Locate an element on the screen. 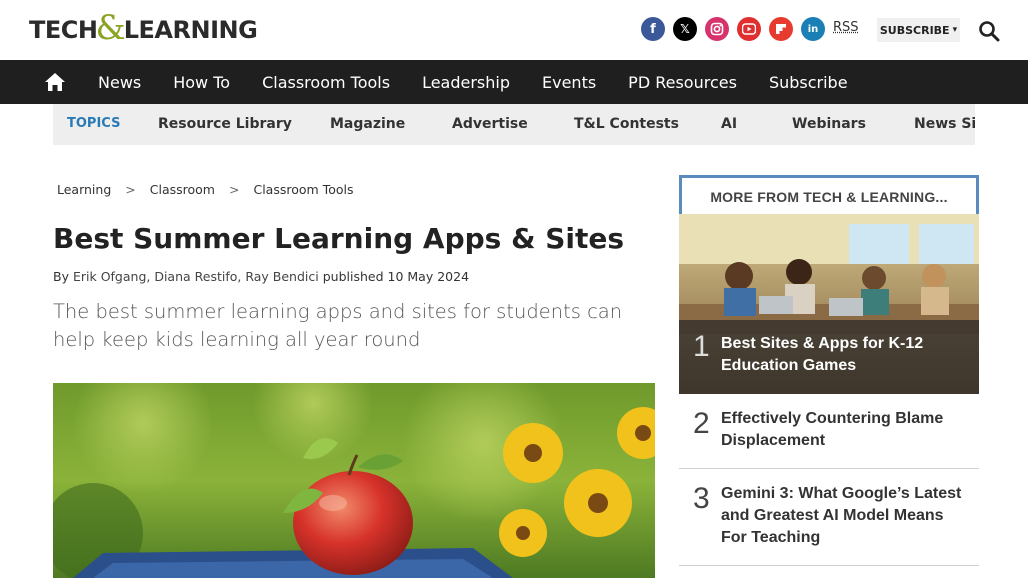 The image size is (1028, 578). topic-resource-library: Resource Library is located at coordinates (225, 124).